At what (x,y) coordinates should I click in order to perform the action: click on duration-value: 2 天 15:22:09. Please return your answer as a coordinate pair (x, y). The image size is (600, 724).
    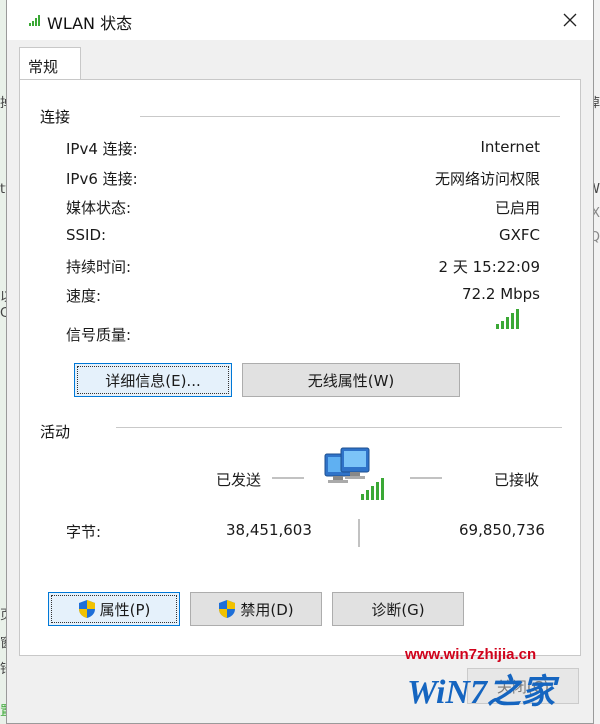
    Looking at the image, I should click on (489, 267).